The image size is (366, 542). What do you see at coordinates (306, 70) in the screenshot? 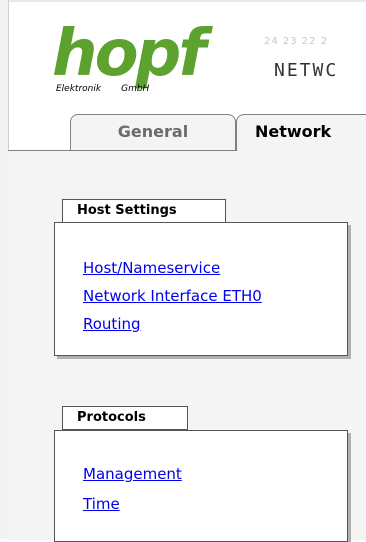
I see `section-title: NETWC` at bounding box center [306, 70].